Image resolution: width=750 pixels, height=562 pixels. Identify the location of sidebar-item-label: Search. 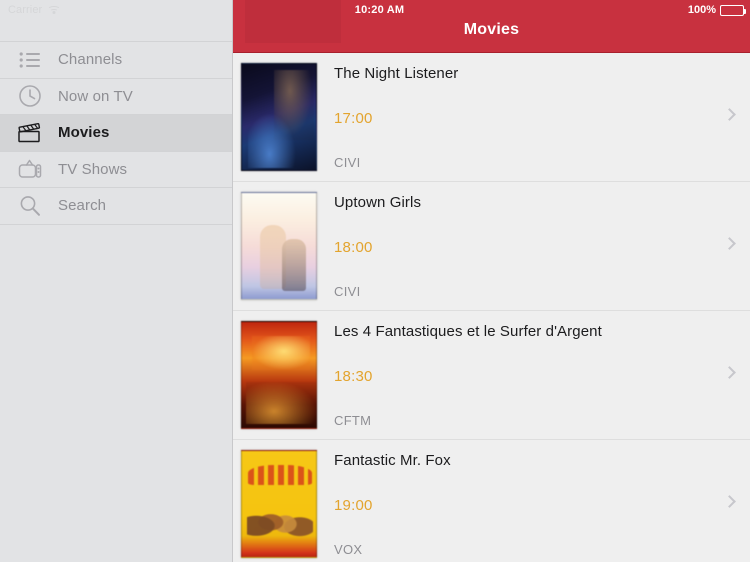
(82, 206).